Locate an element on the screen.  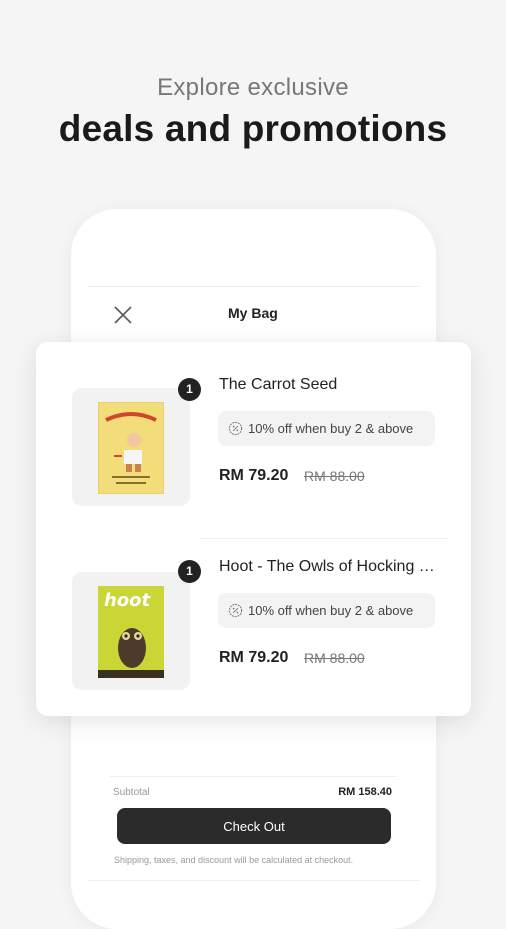
product-thumbnail is located at coordinates (131, 447).